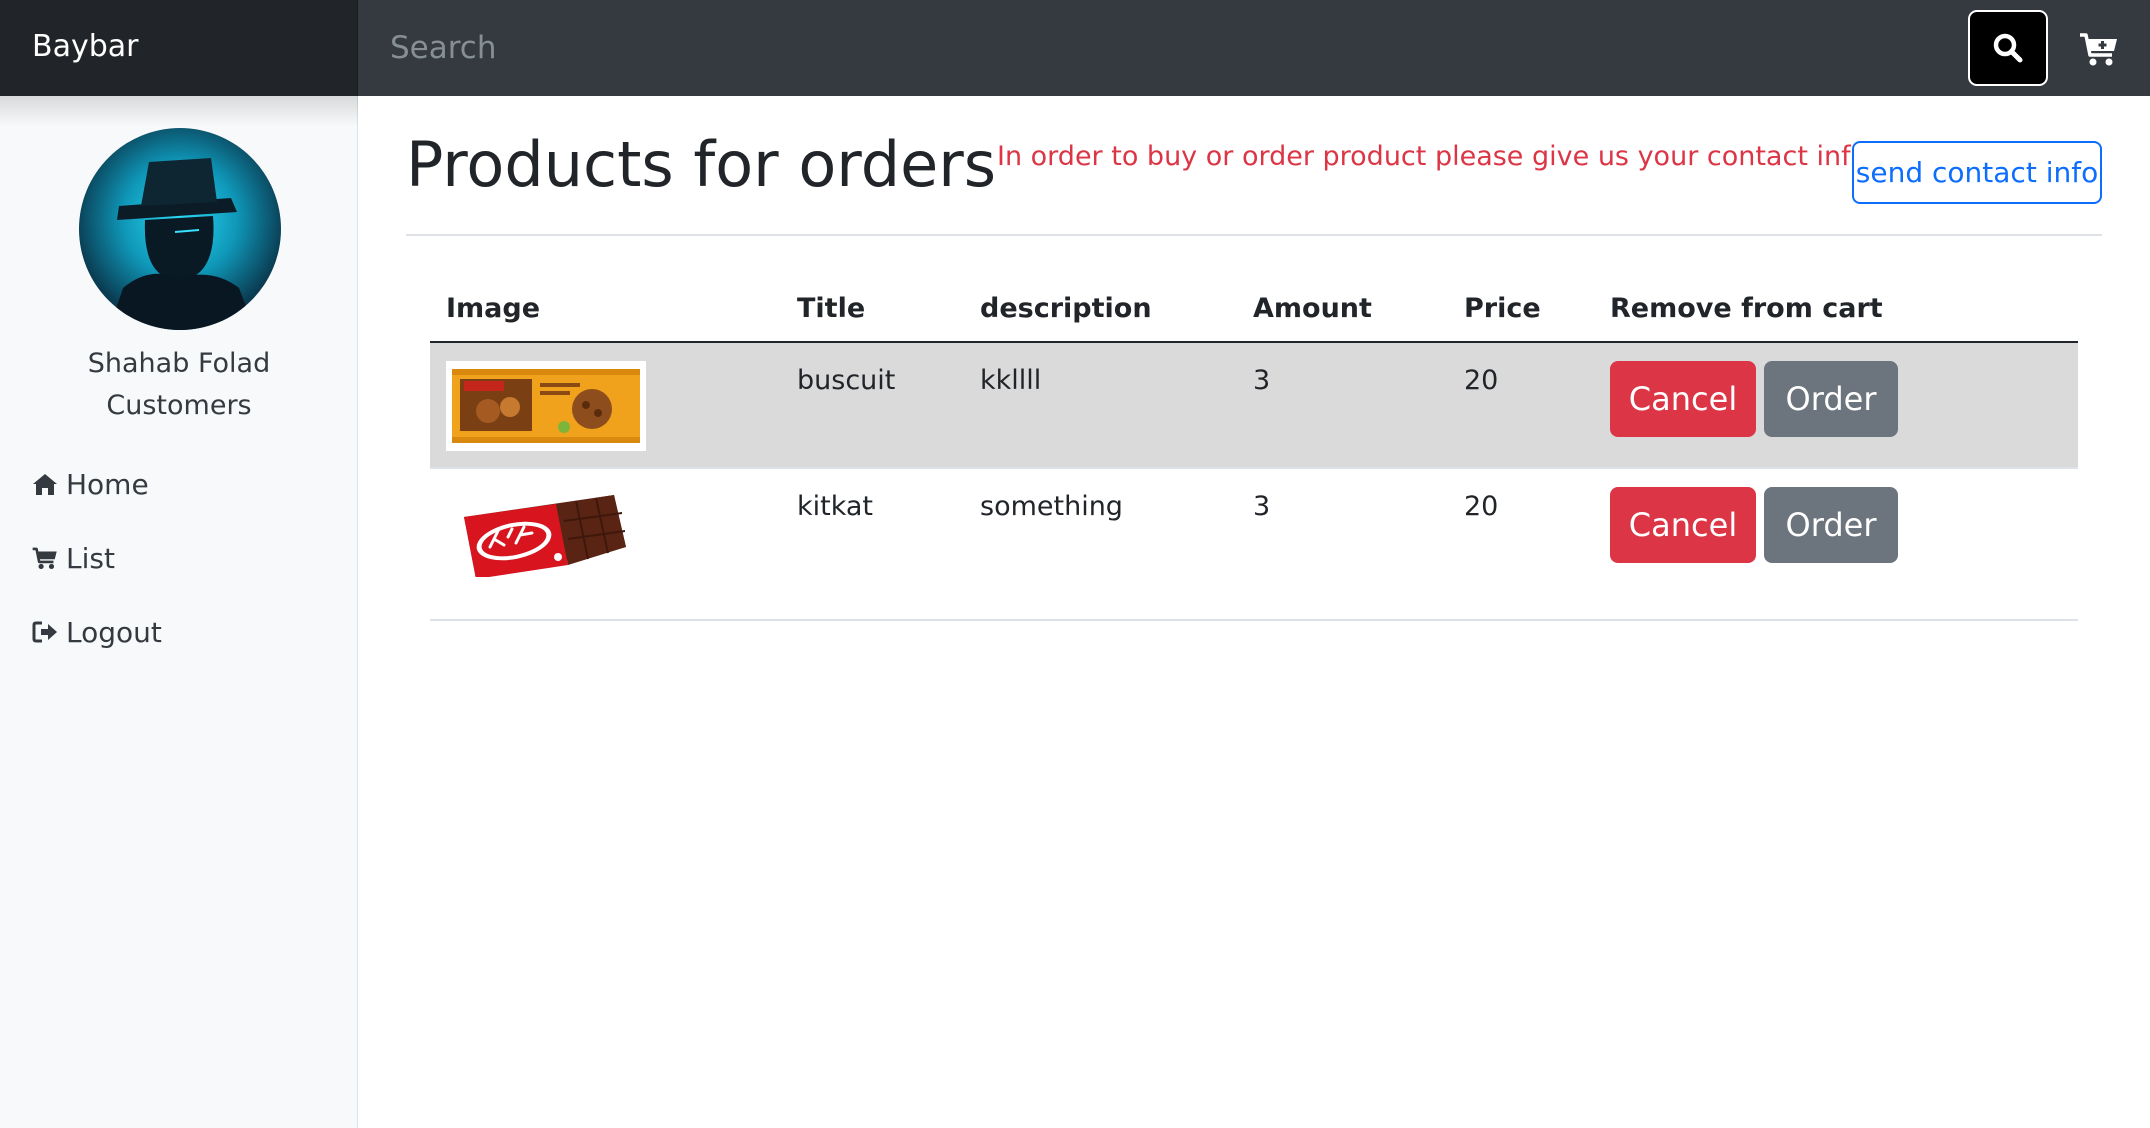 The width and height of the screenshot is (2150, 1128). What do you see at coordinates (872, 544) in the screenshot?
I see `product-title: kitkat` at bounding box center [872, 544].